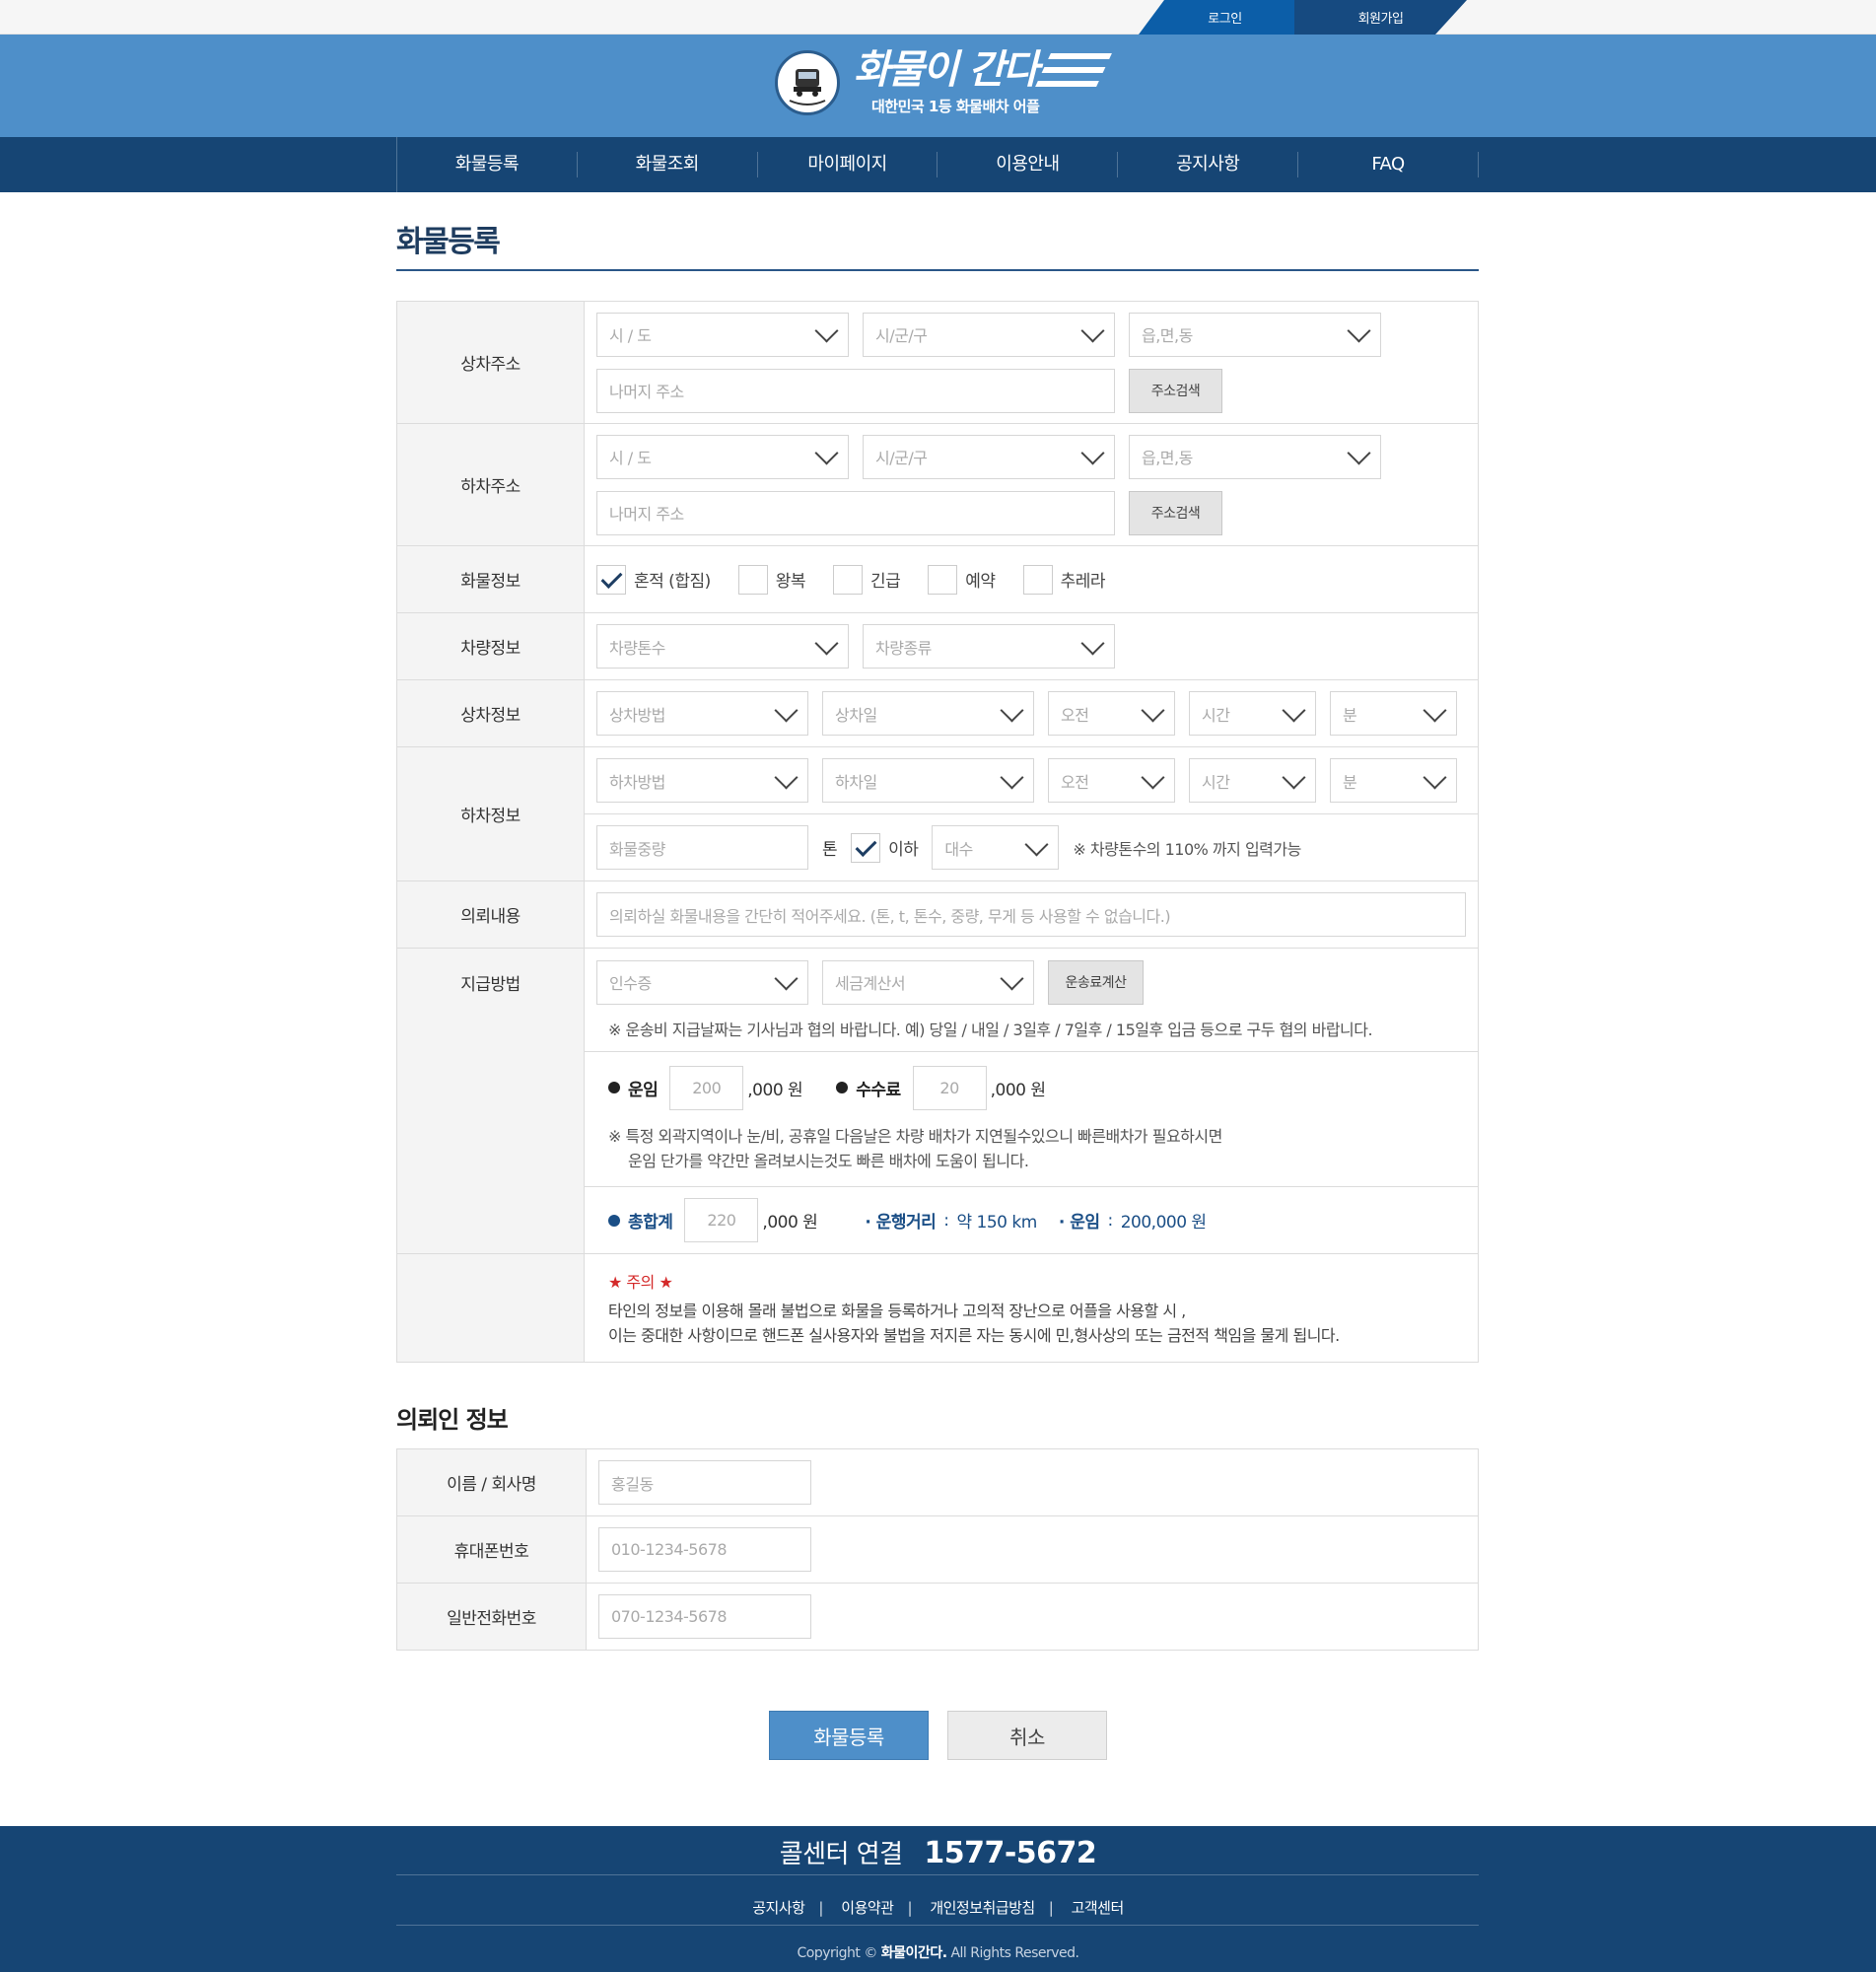  I want to click on unloading-hour-select: 시간, so click(1252, 780).